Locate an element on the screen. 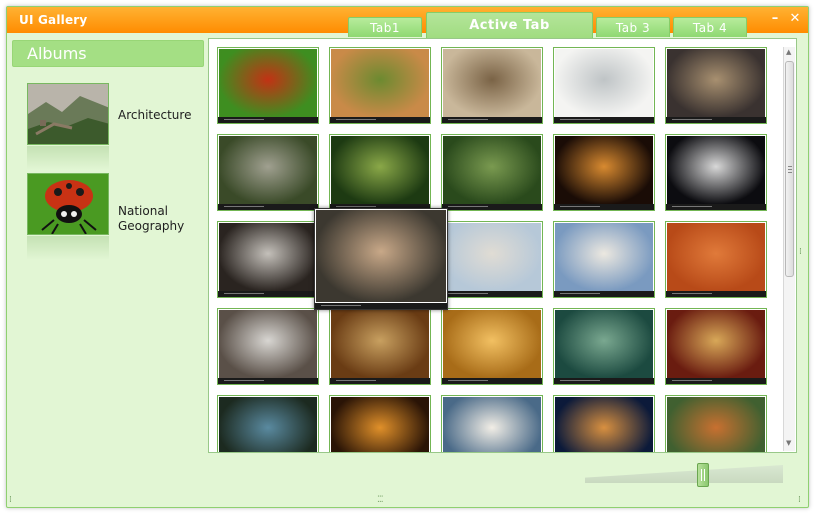  manatee-image is located at coordinates (604, 344).